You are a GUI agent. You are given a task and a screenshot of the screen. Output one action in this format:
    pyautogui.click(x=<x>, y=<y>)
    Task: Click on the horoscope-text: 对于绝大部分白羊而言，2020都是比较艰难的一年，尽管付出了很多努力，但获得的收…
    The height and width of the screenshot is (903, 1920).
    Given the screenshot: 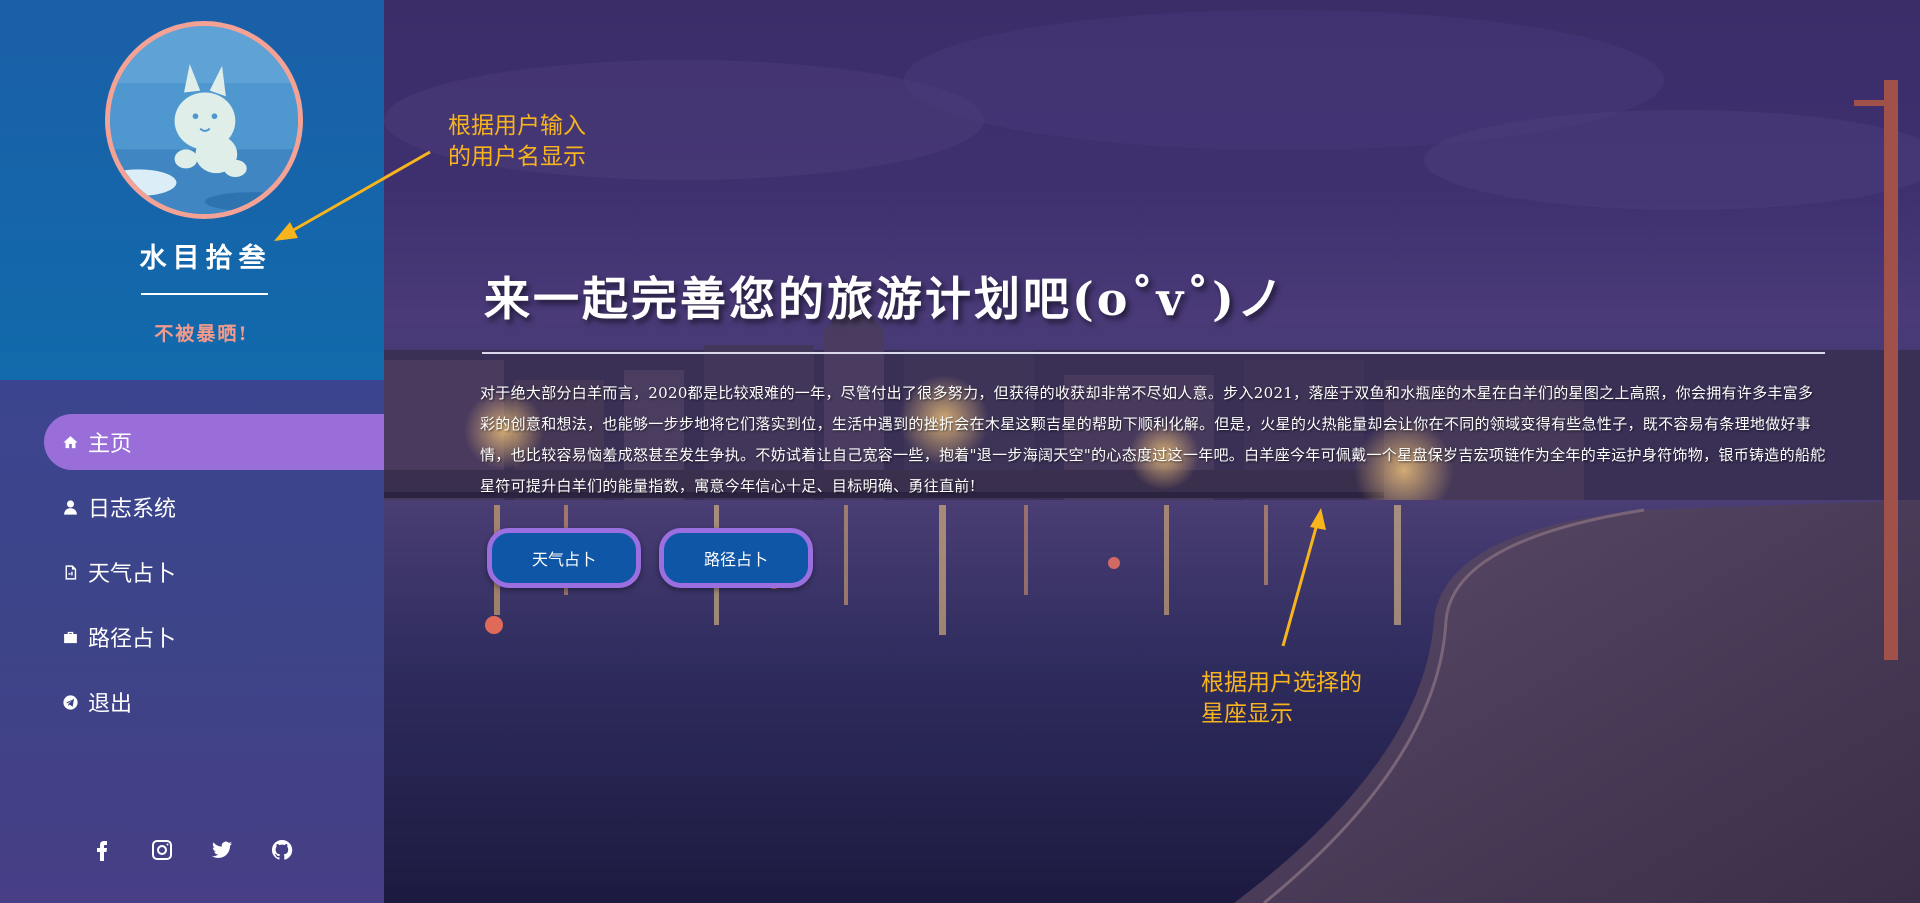 What is the action you would take?
    pyautogui.click(x=1153, y=439)
    